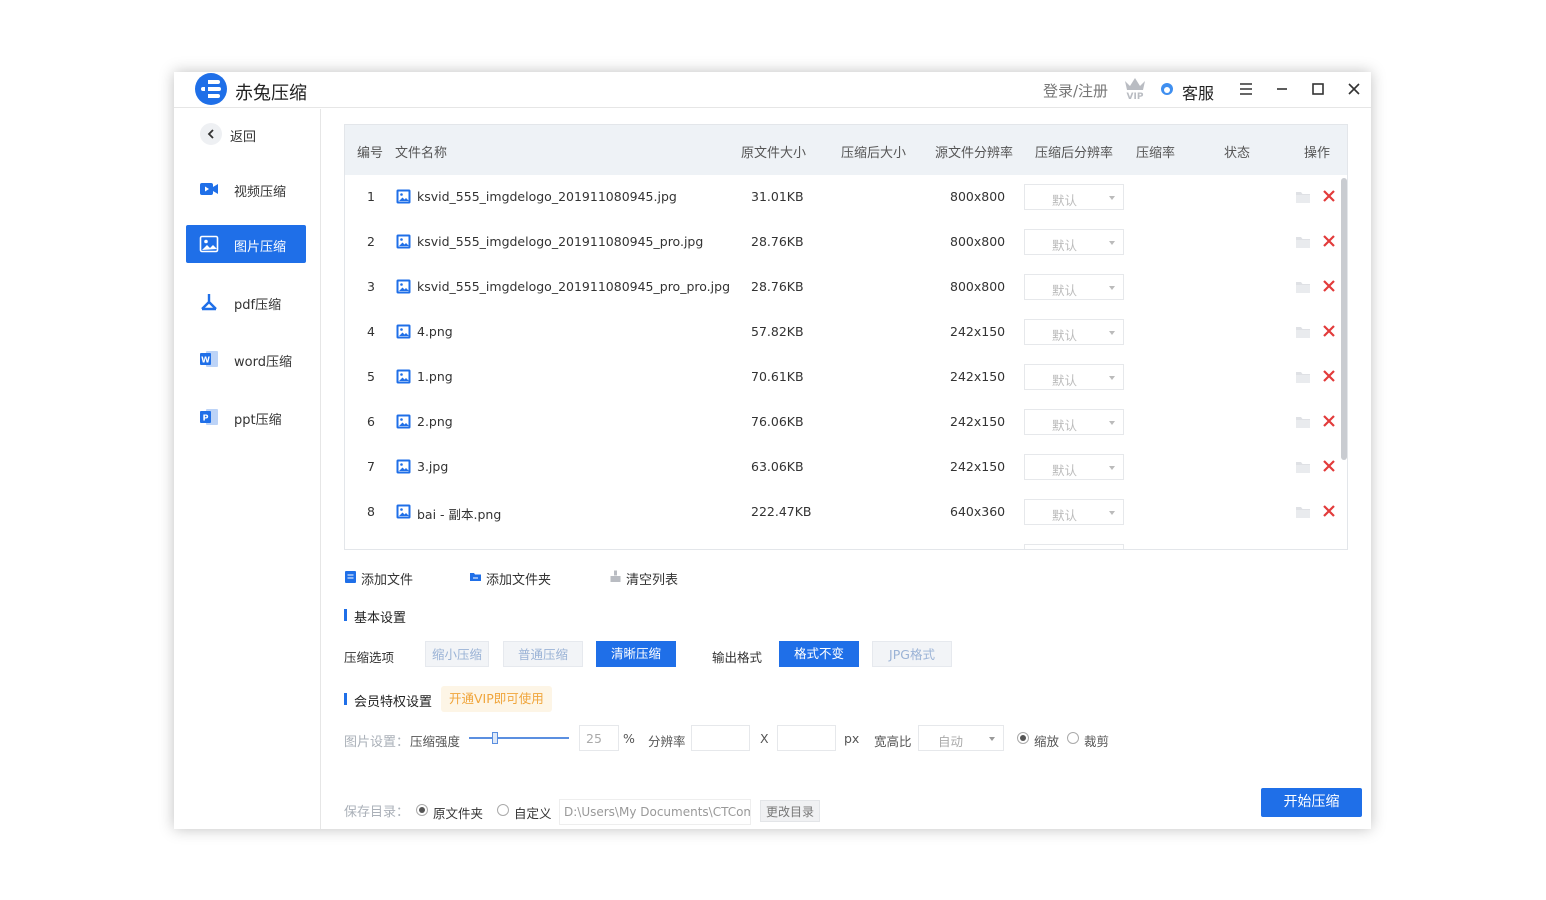 Image resolution: width=1546 pixels, height=900 pixels. What do you see at coordinates (978, 241) in the screenshot?
I see `source-resolution: 800x800` at bounding box center [978, 241].